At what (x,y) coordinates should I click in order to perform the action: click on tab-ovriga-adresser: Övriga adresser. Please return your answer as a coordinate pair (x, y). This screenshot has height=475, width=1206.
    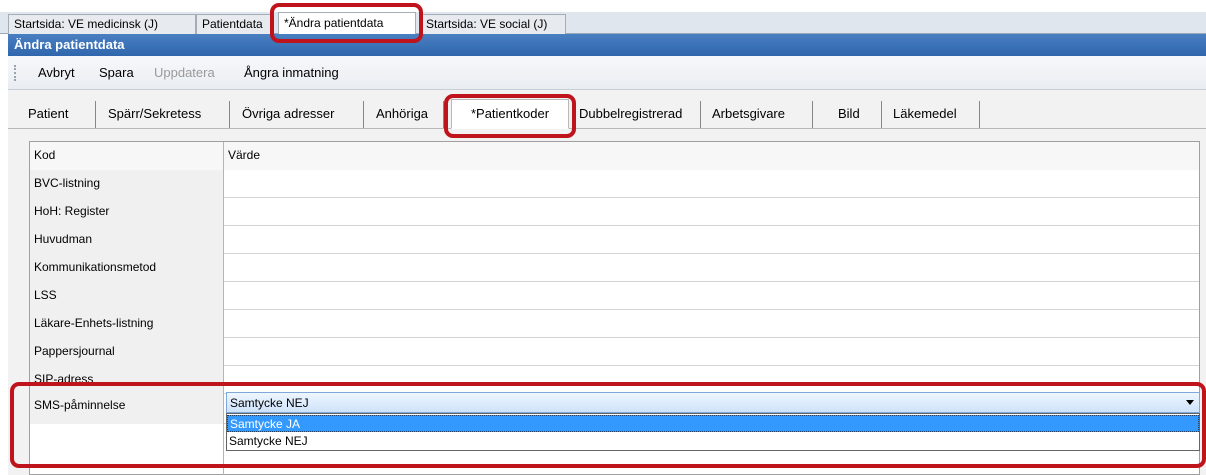
    Looking at the image, I should click on (303, 114).